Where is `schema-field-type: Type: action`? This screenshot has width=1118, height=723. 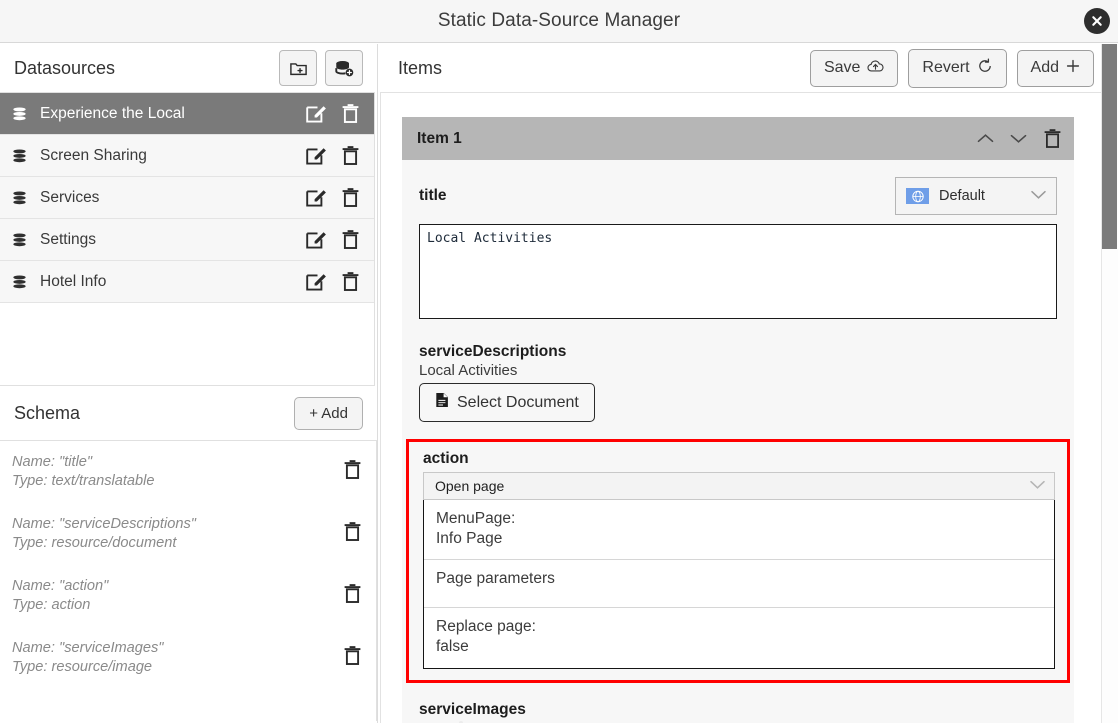 schema-field-type: Type: action is located at coordinates (51, 605).